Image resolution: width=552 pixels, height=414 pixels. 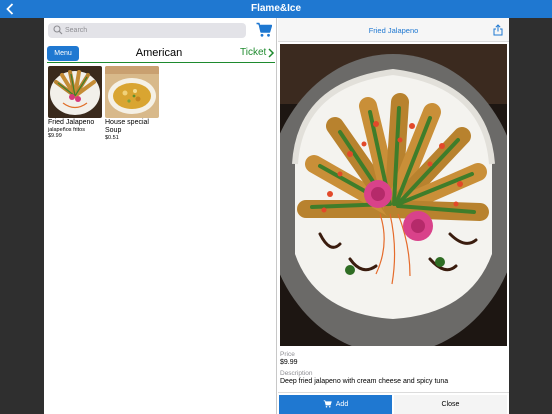 What do you see at coordinates (76, 30) in the screenshot?
I see `search-placeholder: Search` at bounding box center [76, 30].